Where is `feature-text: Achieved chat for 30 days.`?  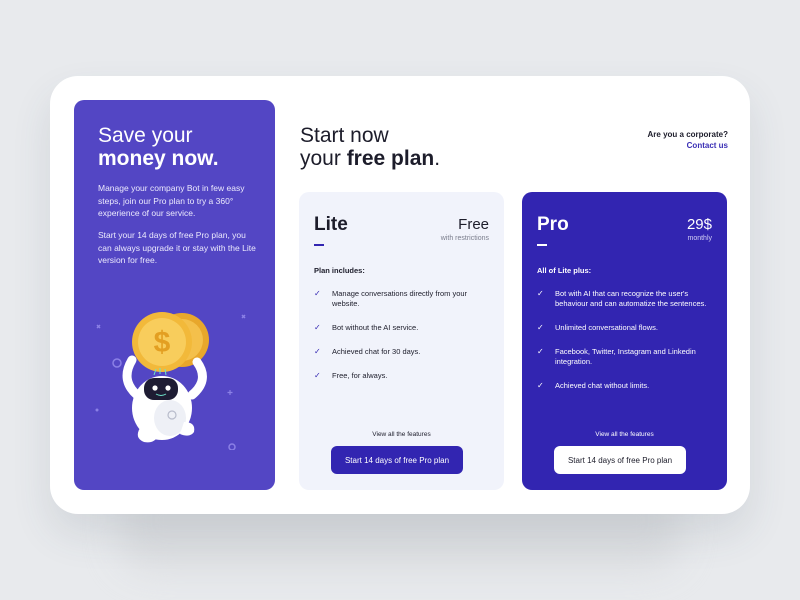 feature-text: Achieved chat for 30 days. is located at coordinates (376, 351).